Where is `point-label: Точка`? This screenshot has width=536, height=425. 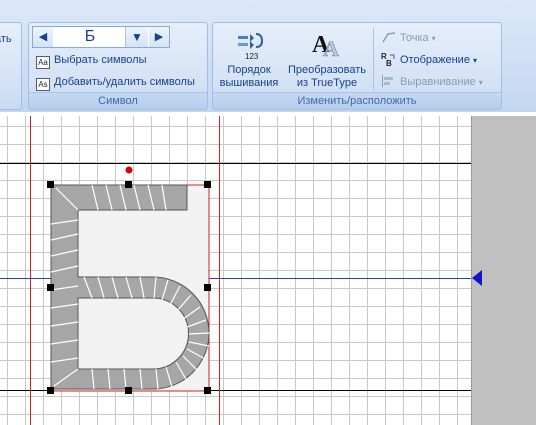
point-label: Точка is located at coordinates (414, 38).